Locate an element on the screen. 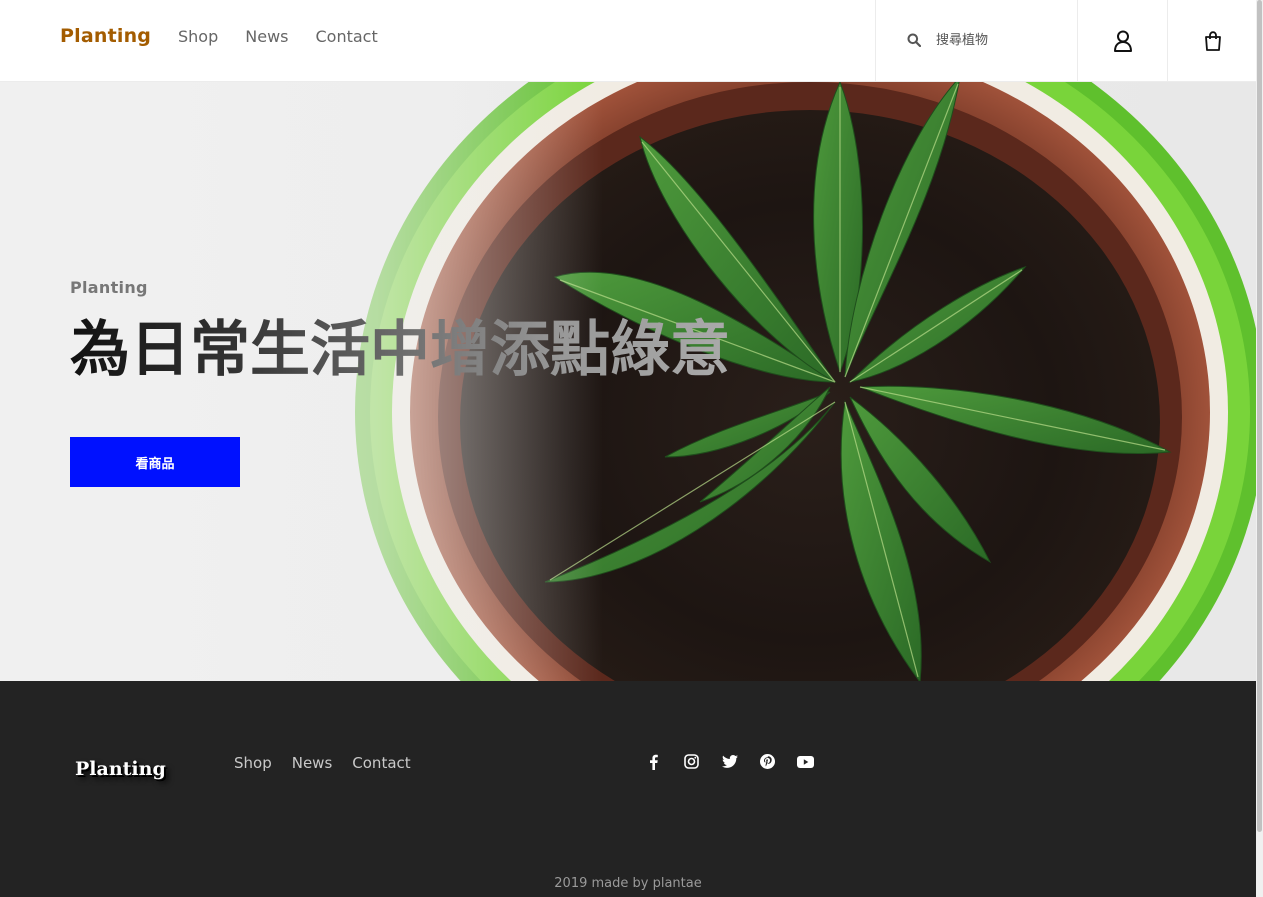 The height and width of the screenshot is (897, 1263). search-icon is located at coordinates (914, 40).